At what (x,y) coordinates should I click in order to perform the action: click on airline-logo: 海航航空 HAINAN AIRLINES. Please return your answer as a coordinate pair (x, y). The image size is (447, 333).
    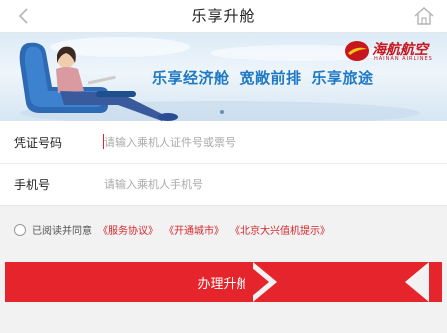
    Looking at the image, I should click on (394, 51).